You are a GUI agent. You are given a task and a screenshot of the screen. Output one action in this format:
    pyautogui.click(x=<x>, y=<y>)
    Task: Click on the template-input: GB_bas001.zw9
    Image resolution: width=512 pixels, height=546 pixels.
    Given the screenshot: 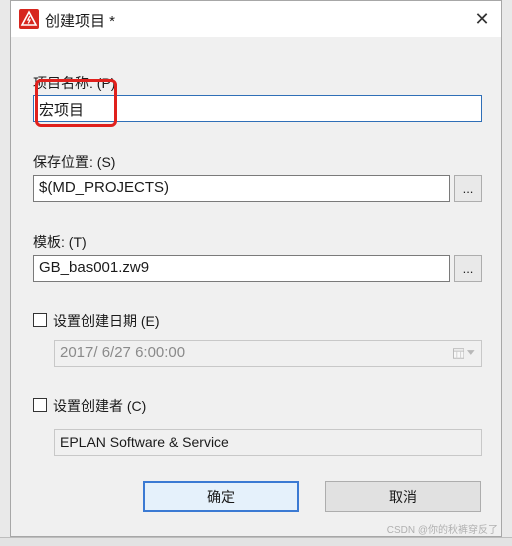 What is the action you would take?
    pyautogui.click(x=241, y=268)
    